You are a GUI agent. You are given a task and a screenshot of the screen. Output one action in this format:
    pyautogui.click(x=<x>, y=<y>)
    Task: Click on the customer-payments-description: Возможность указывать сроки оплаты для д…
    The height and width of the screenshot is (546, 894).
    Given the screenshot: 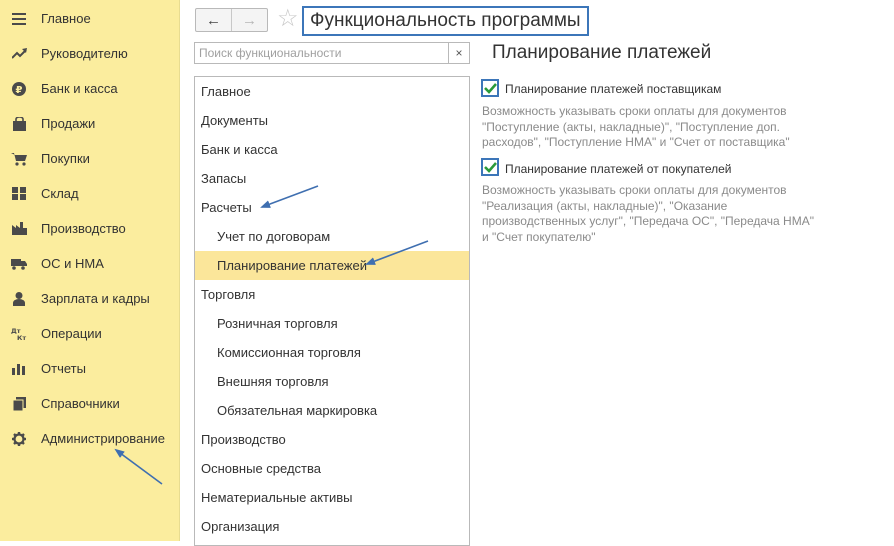 What is the action you would take?
    pyautogui.click(x=672, y=214)
    